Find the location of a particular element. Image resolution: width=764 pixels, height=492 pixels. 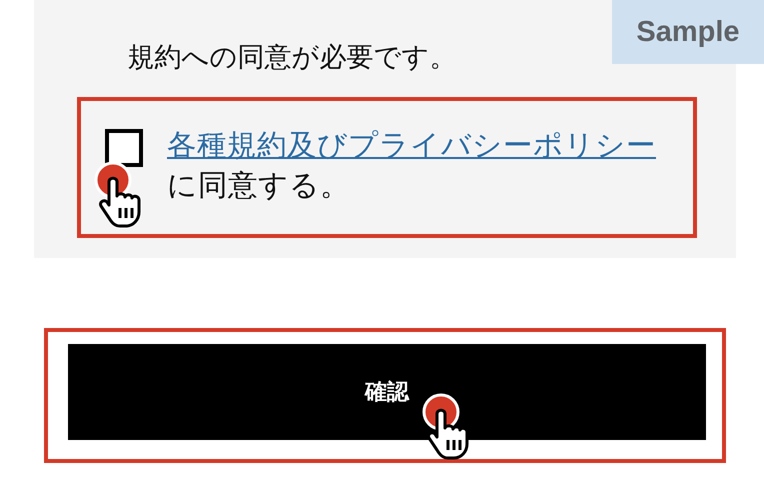

consent-checkbox is located at coordinates (124, 148).